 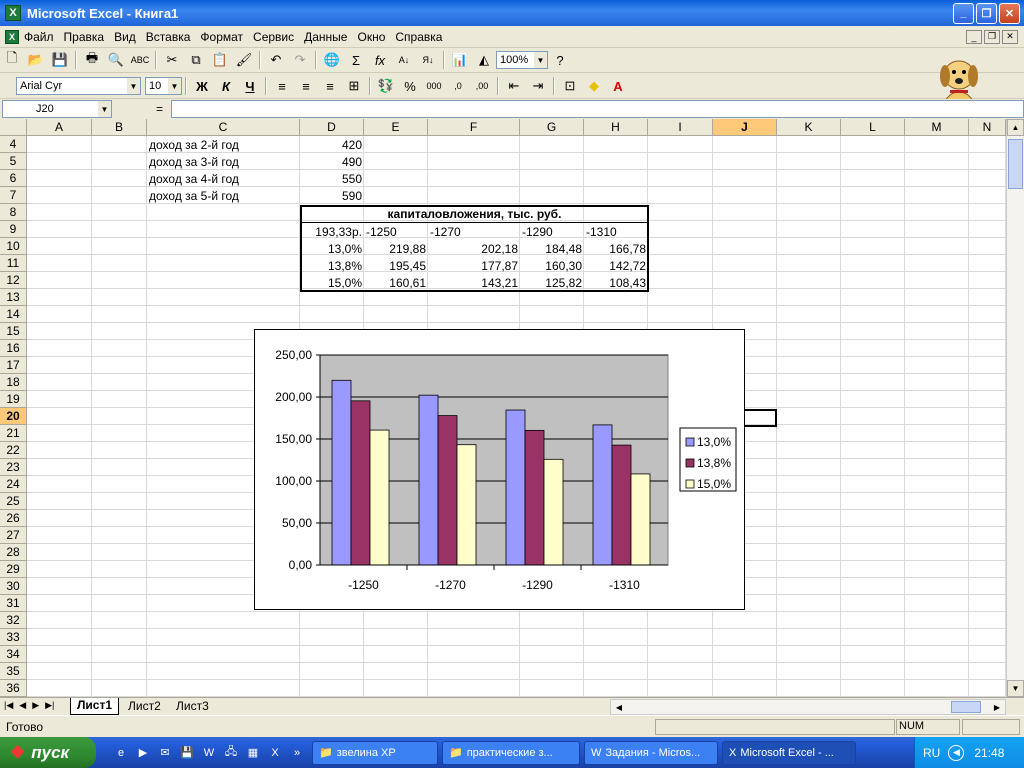 I want to click on cell-h9: -1310, so click(x=616, y=231).